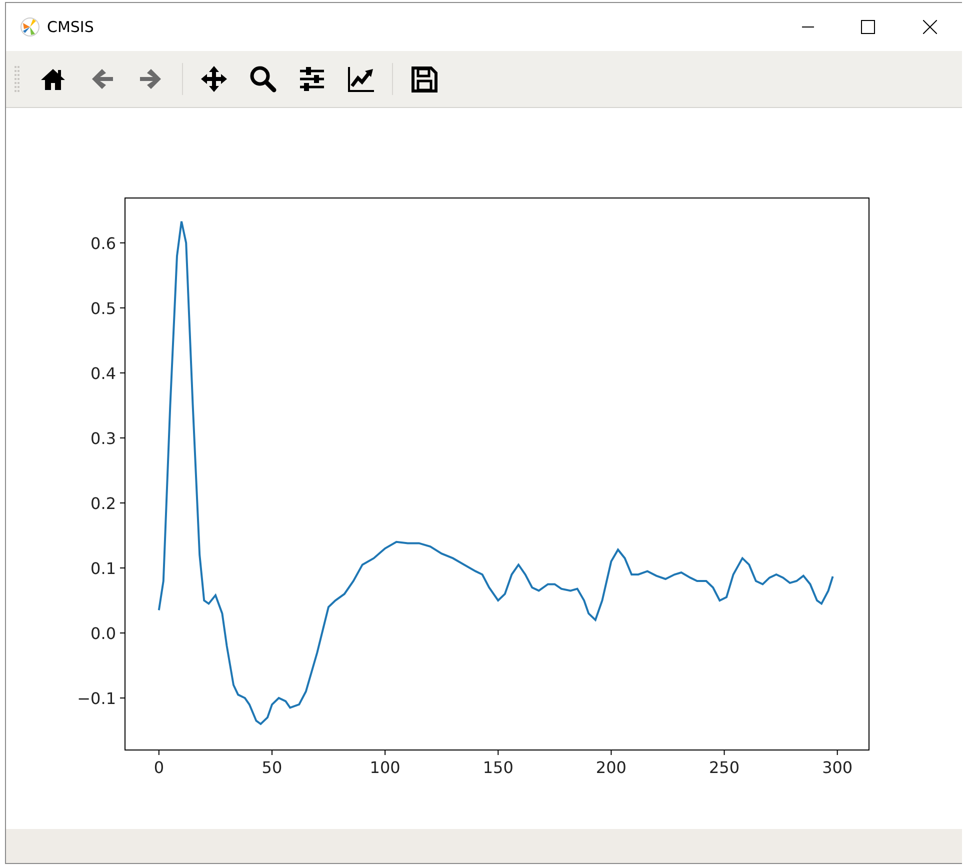 The image size is (963, 867). Describe the element at coordinates (868, 27) in the screenshot. I see `maximize-icon` at that location.